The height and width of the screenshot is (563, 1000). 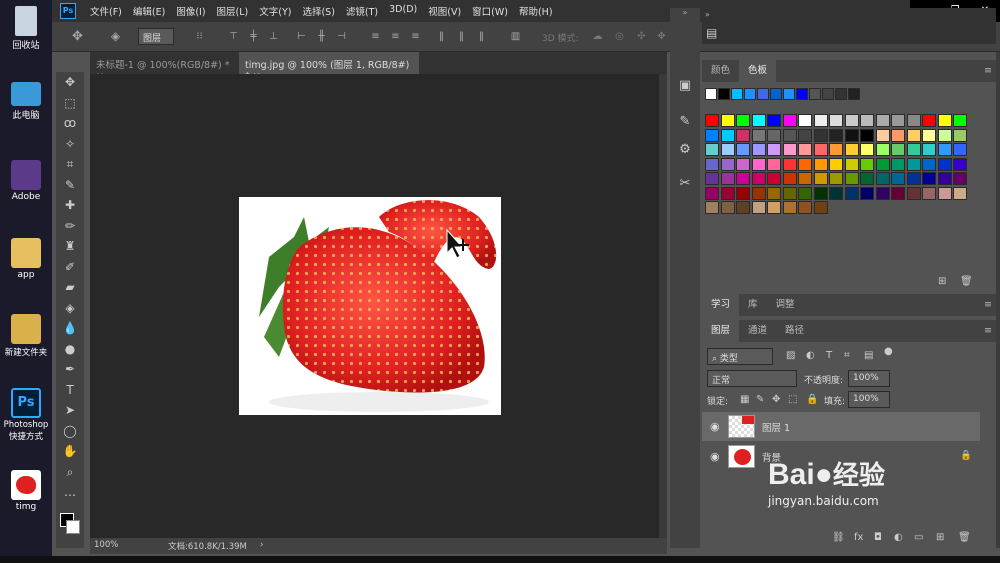 I want to click on distribute-top-icon: ≡, so click(x=375, y=36).